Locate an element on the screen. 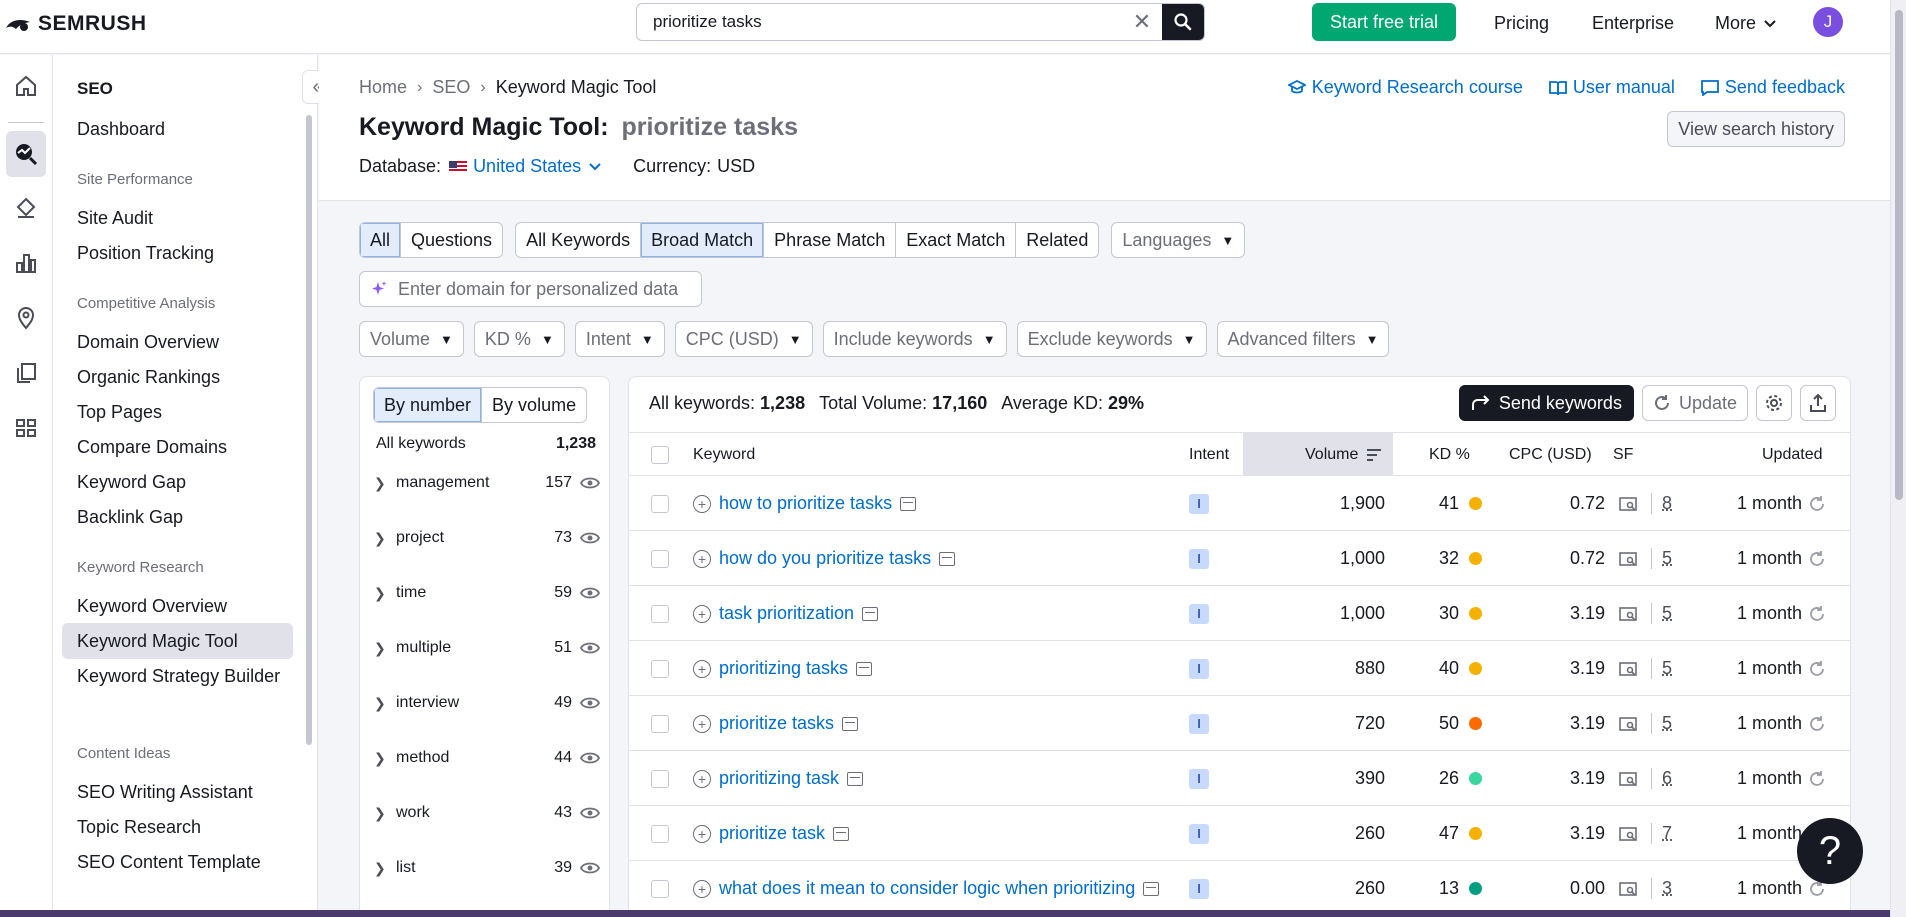 The height and width of the screenshot is (917, 1906). col-cpc: CPC (USD) is located at coordinates (1550, 454).